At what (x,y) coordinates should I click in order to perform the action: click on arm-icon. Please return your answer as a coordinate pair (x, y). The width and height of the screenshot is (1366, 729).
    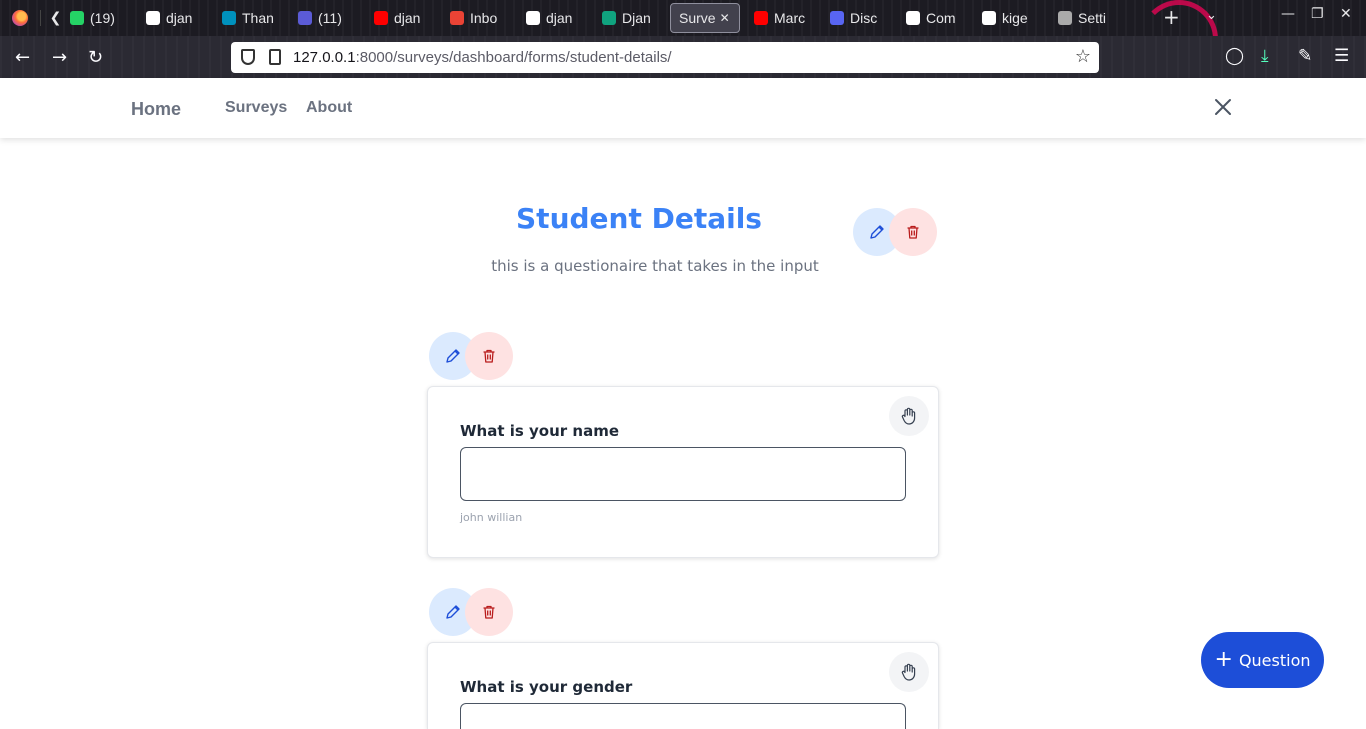
    Looking at the image, I should click on (229, 18).